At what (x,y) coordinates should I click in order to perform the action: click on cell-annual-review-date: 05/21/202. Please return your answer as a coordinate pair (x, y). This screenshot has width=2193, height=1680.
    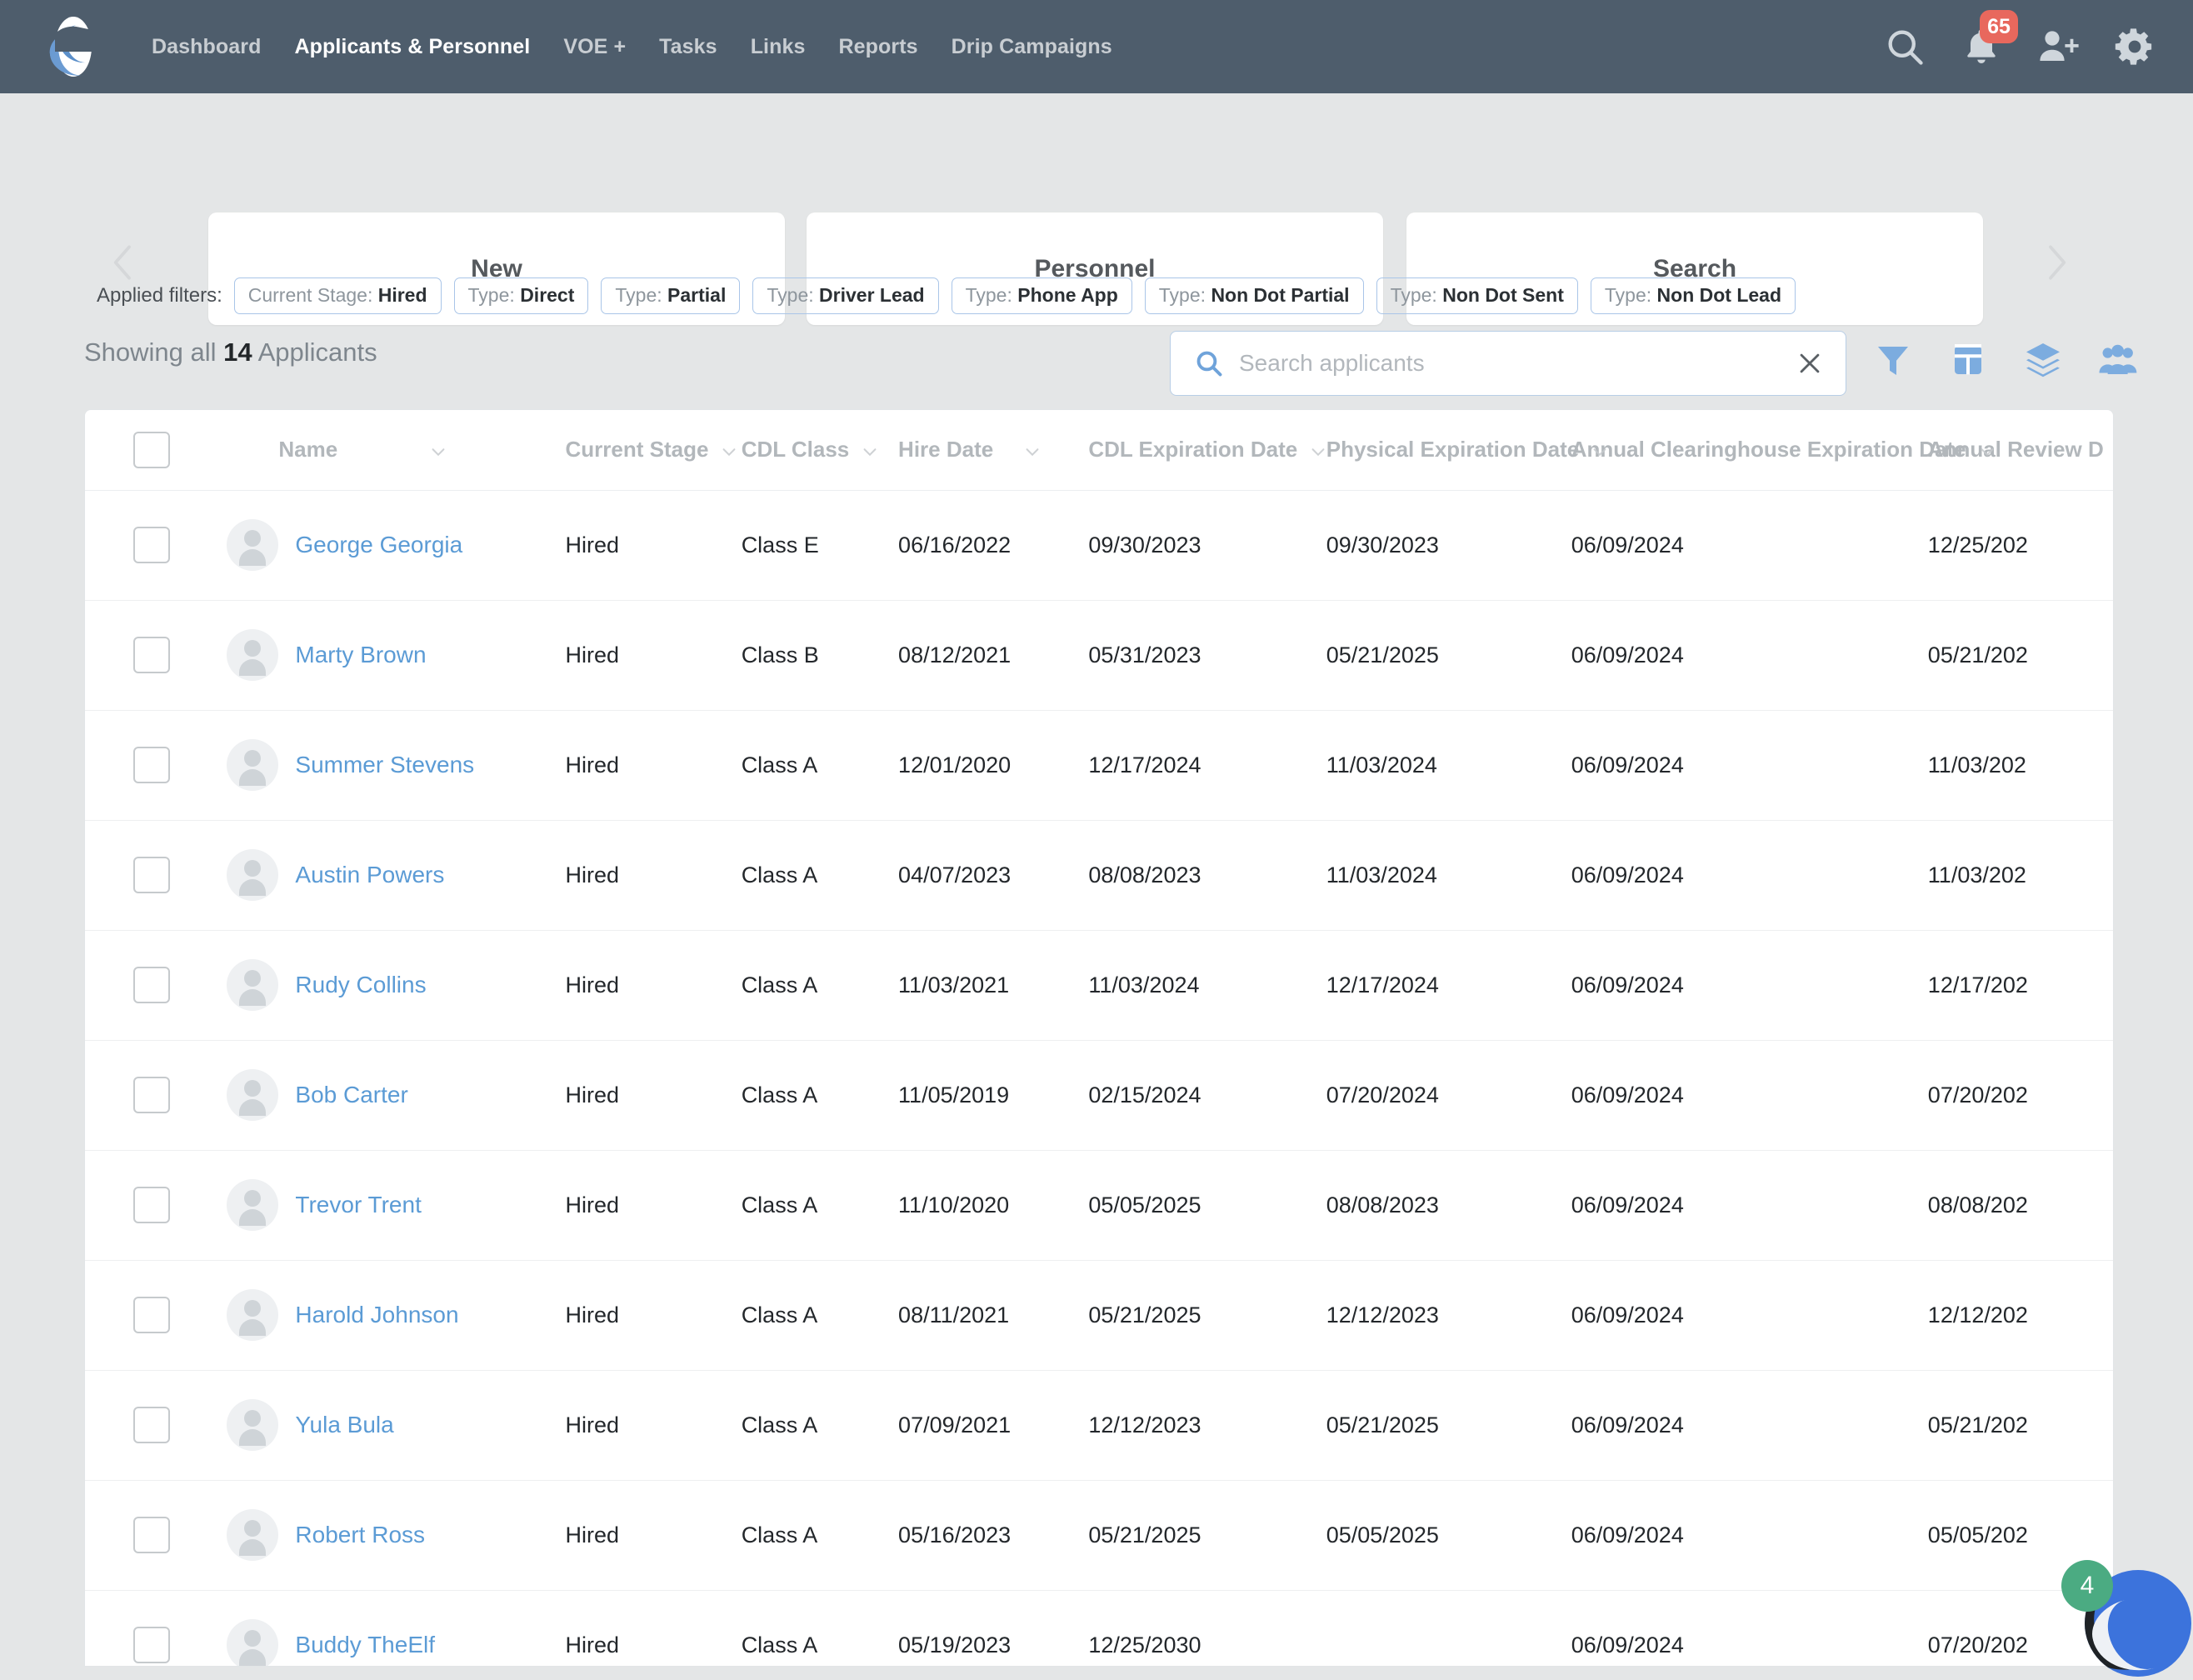
    Looking at the image, I should click on (2020, 655).